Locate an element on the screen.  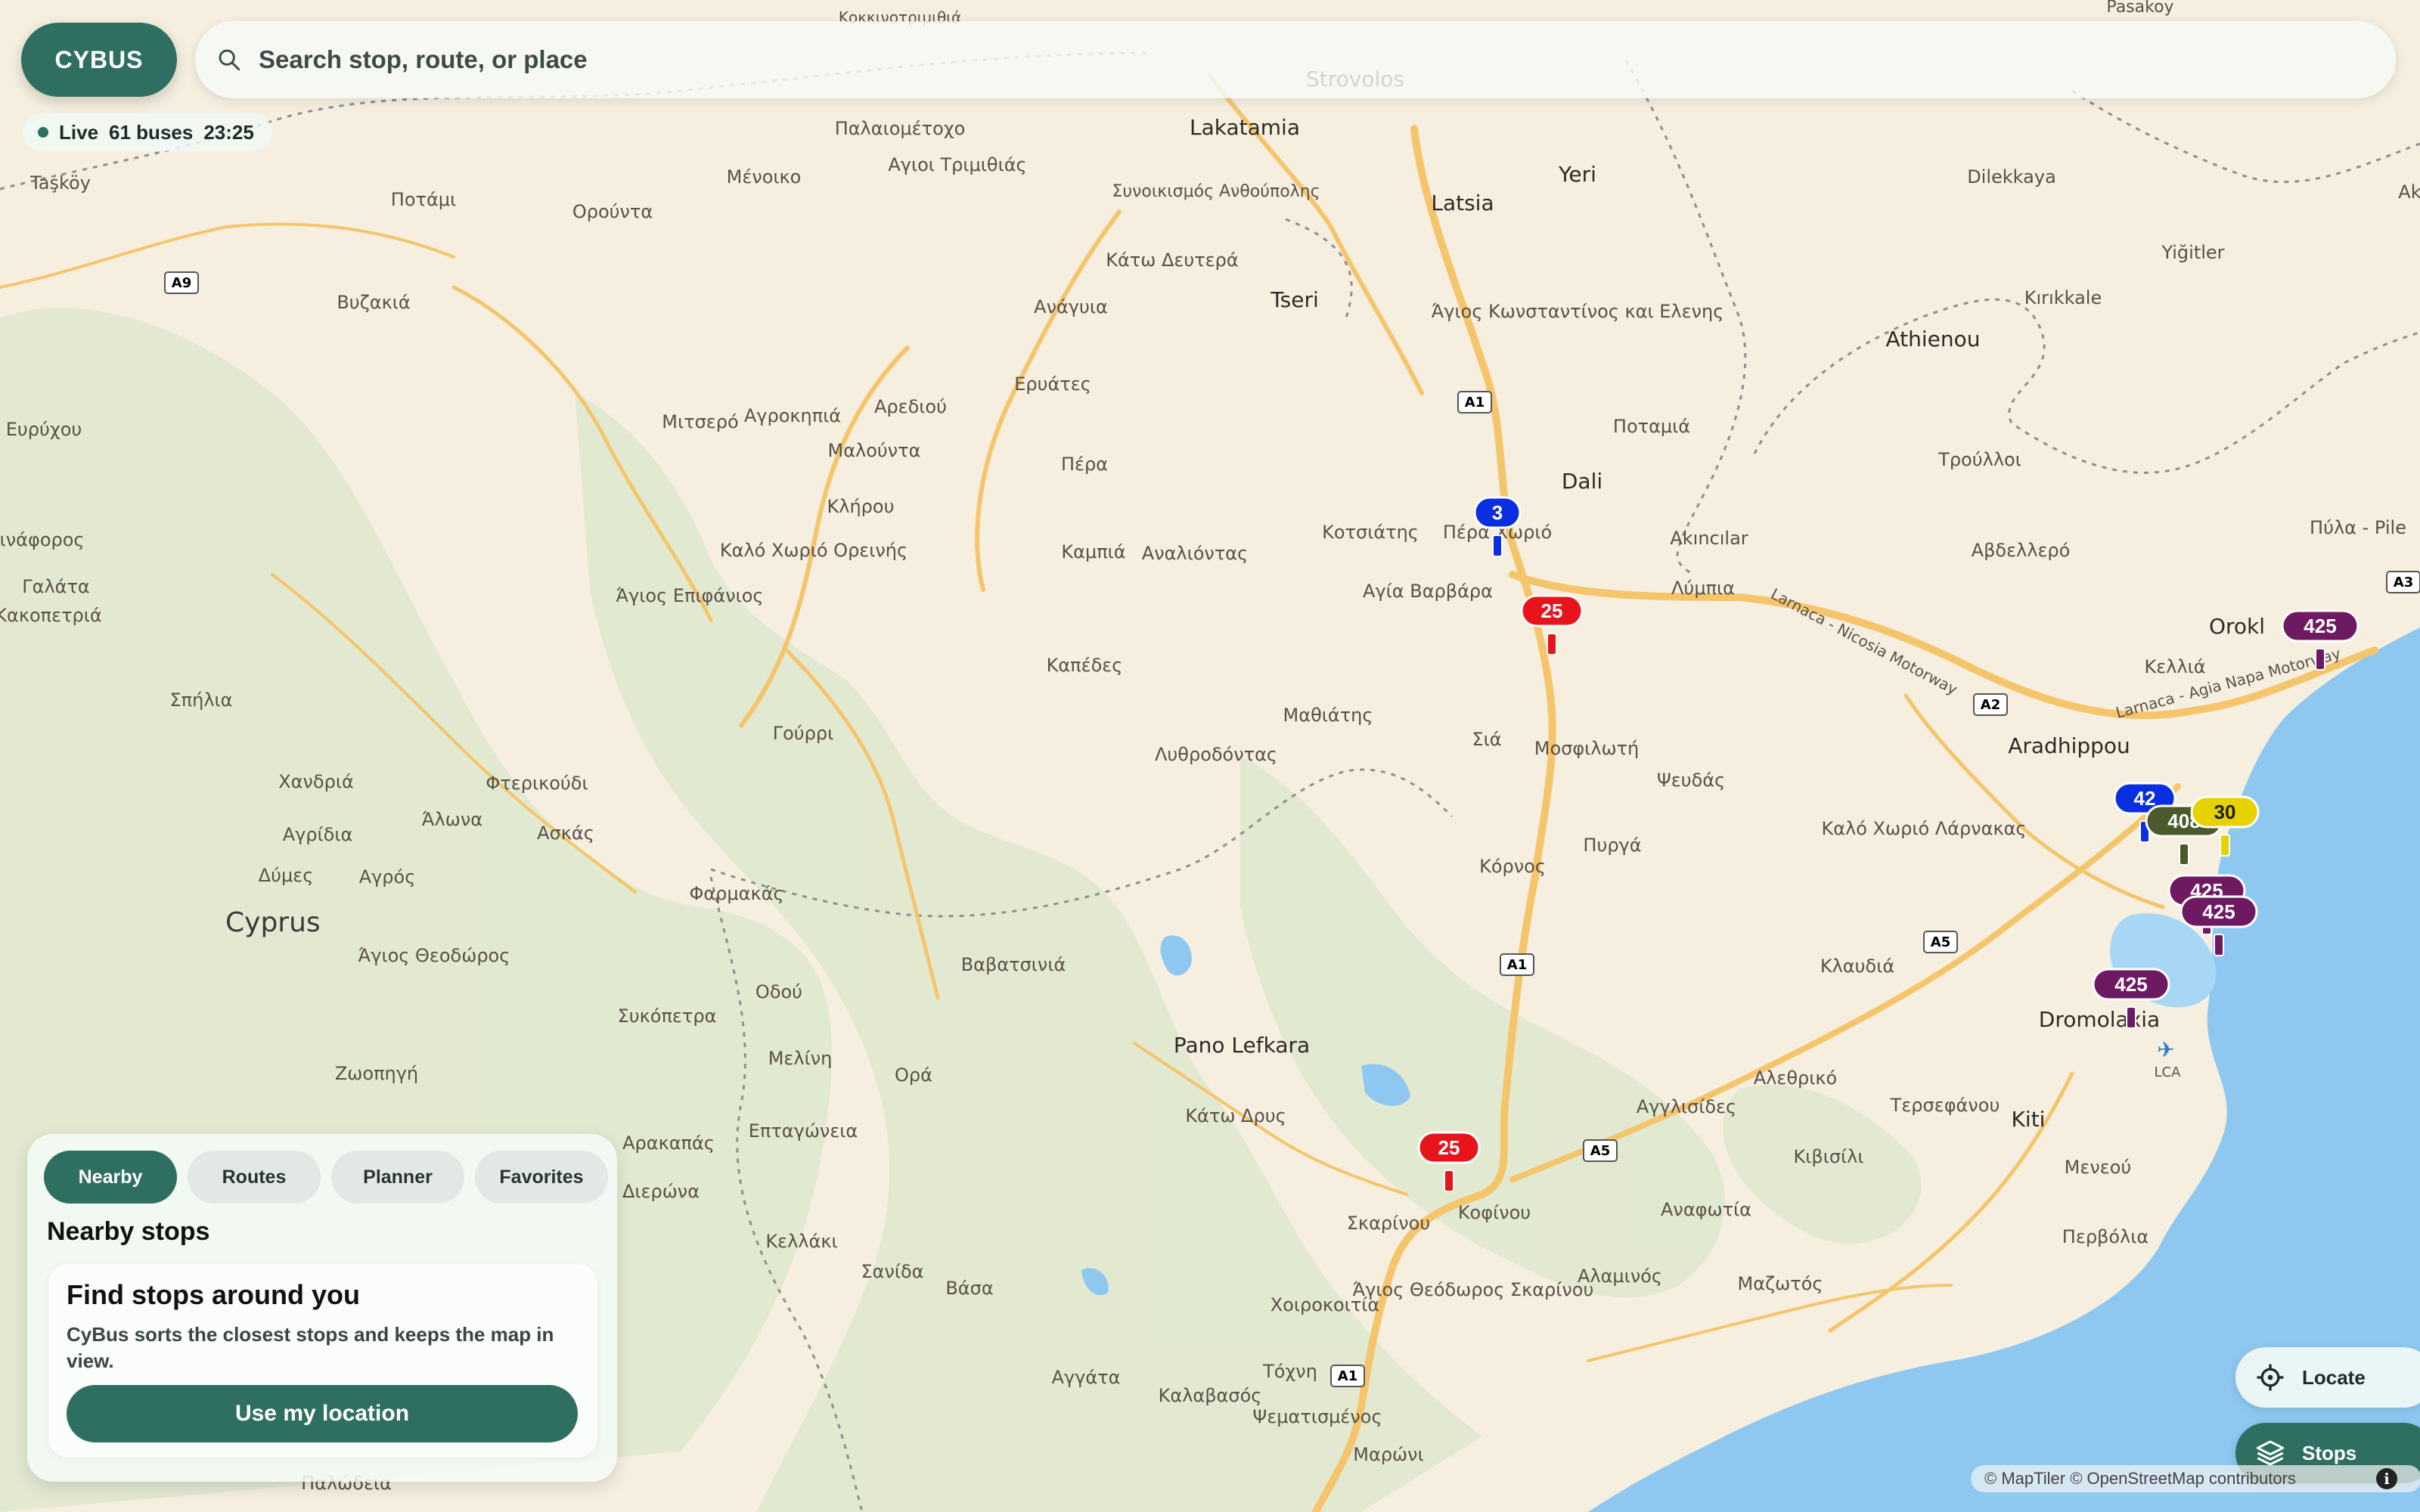
place-label: Αλαμινός is located at coordinates (1620, 1276).